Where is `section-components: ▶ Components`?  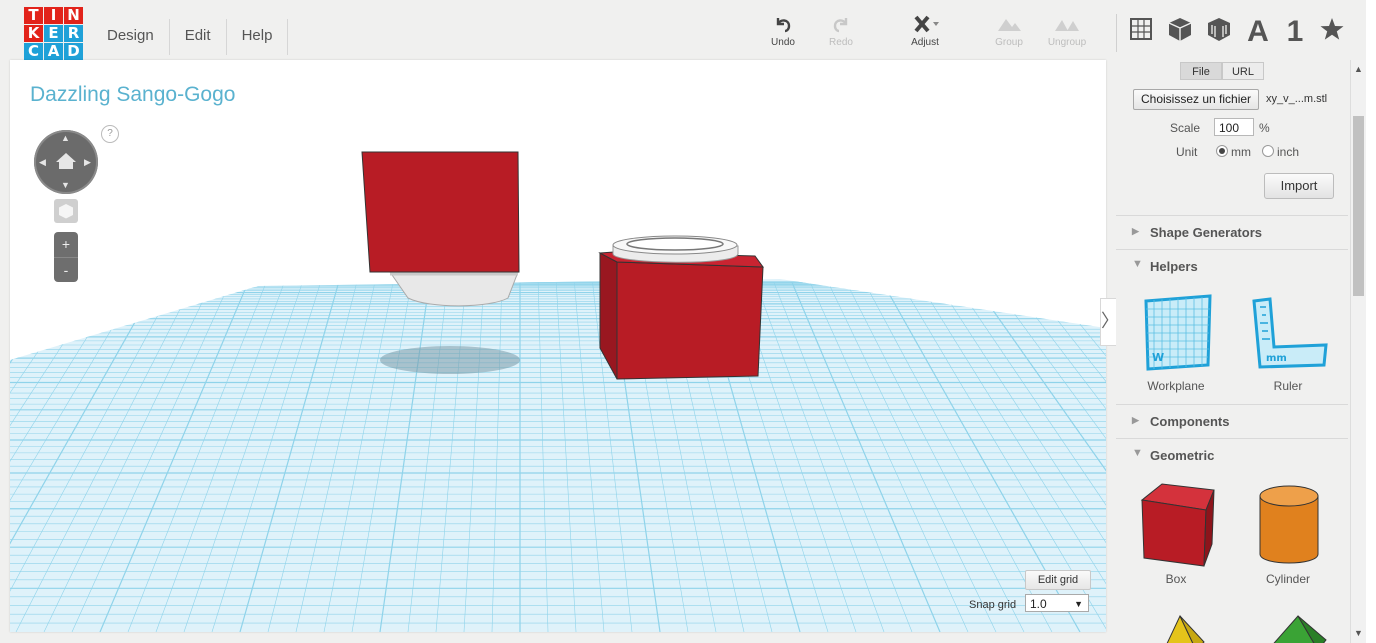 section-components: ▶ Components is located at coordinates (1232, 420).